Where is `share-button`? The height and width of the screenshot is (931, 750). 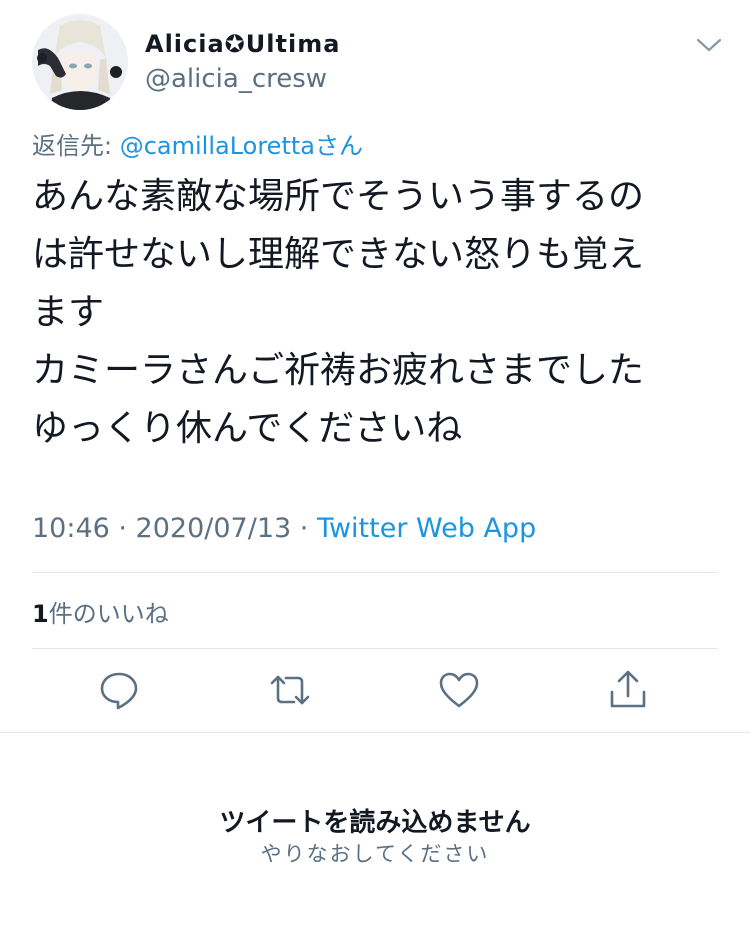
share-button is located at coordinates (628, 690).